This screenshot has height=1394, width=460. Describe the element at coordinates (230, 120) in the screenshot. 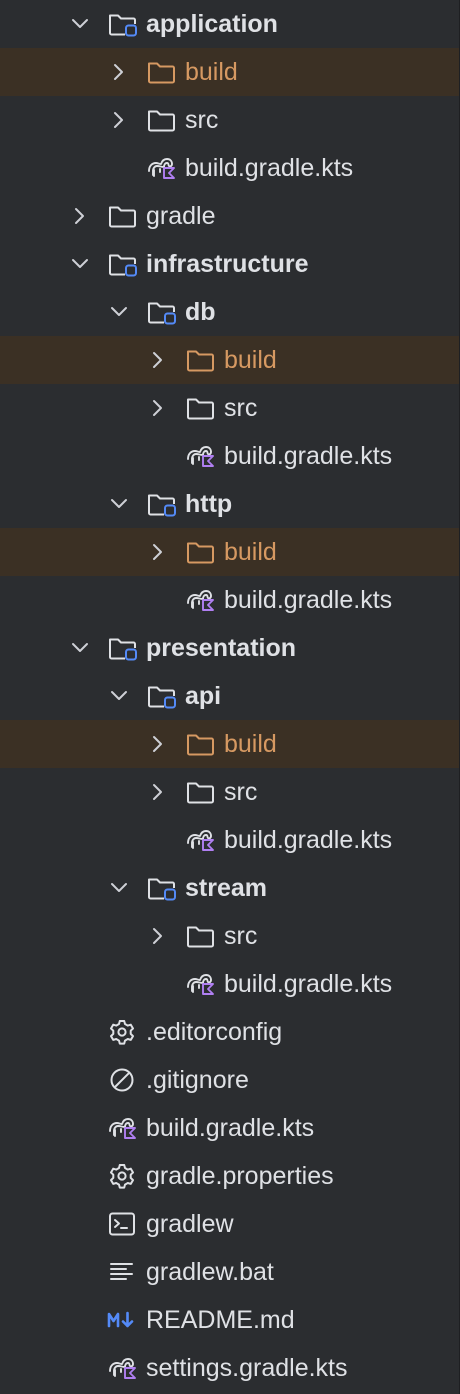

I see `folder-application-src: src` at that location.